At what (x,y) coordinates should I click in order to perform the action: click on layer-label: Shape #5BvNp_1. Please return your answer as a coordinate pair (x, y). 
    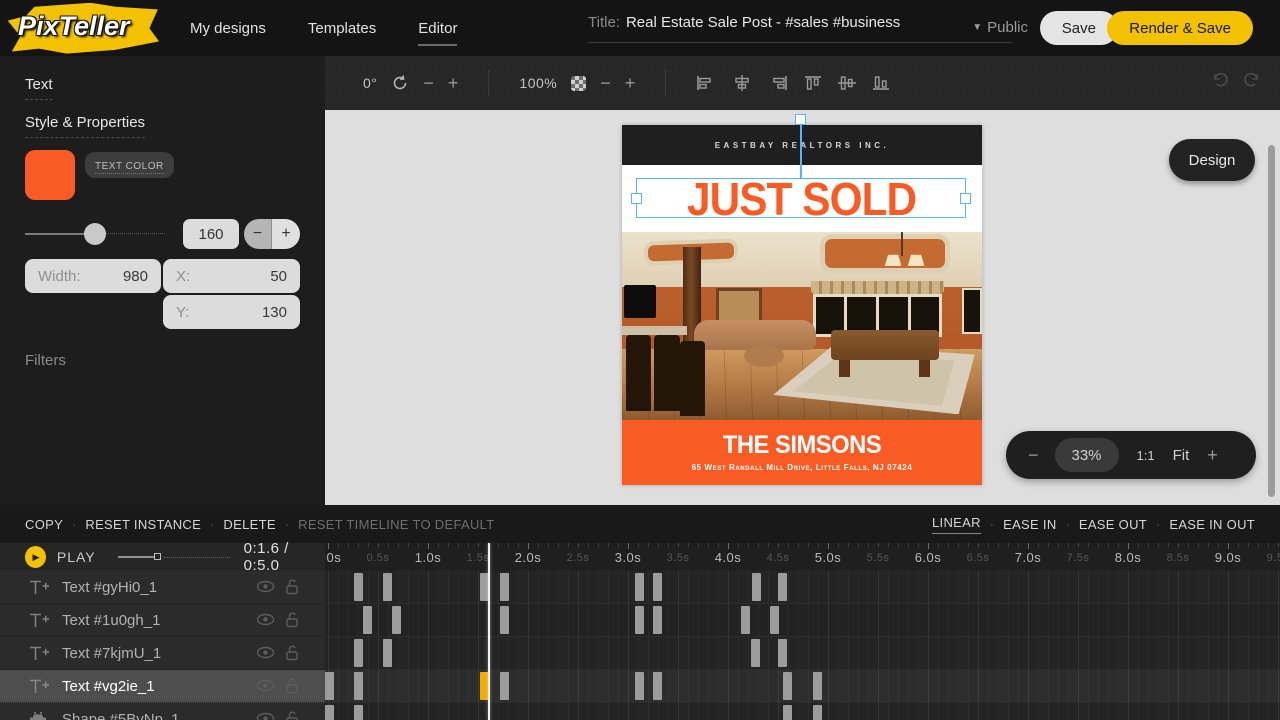
    Looking at the image, I should click on (162, 711).